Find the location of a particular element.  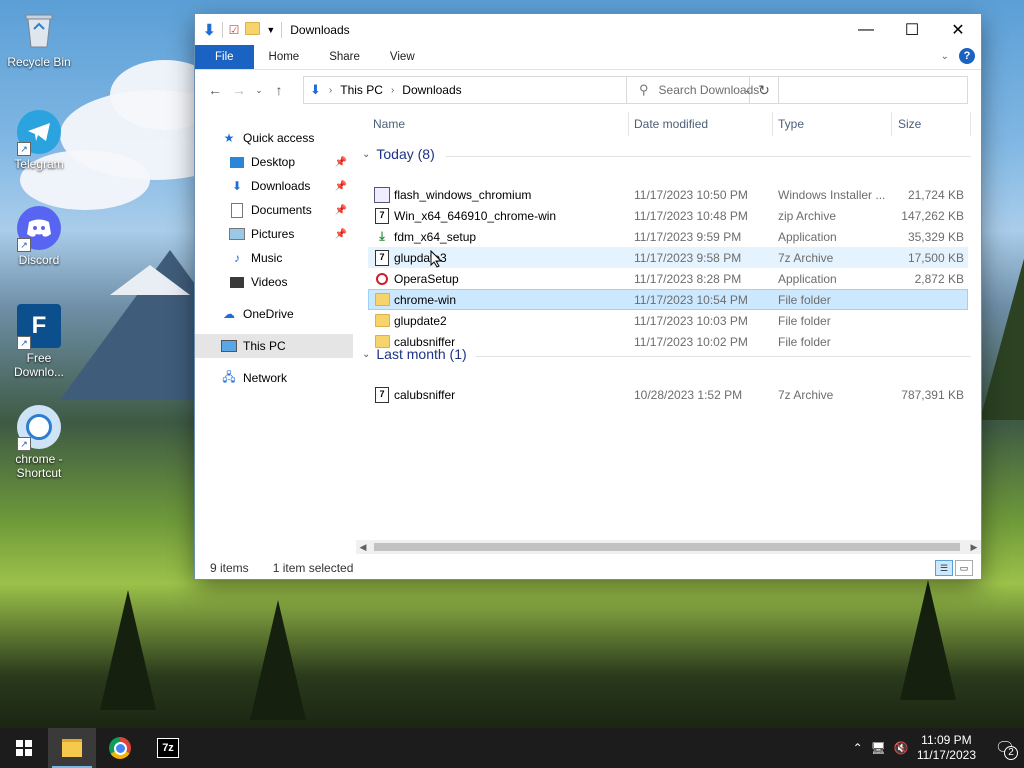

details-view-icon: ☰ is located at coordinates (944, 568).